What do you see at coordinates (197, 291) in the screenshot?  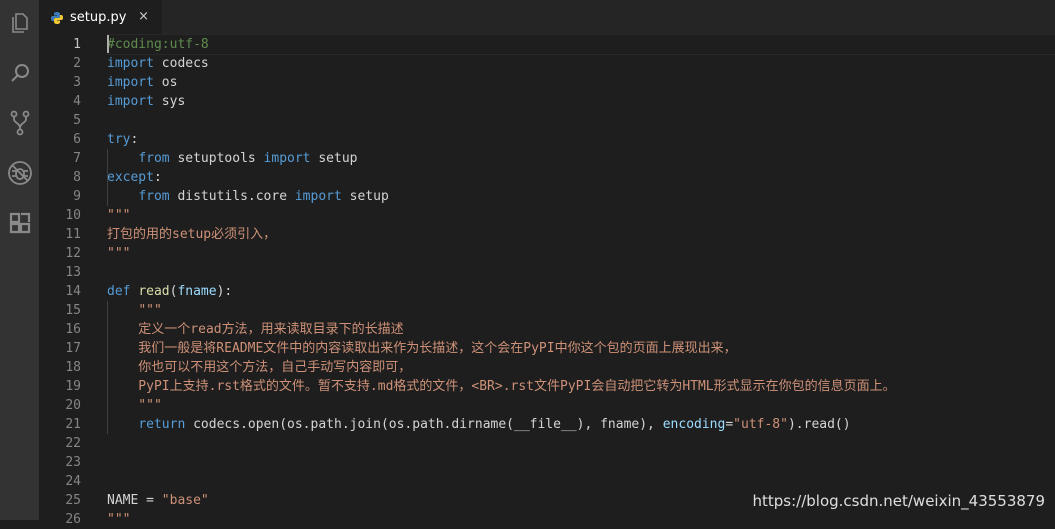 I see `code-token: fname` at bounding box center [197, 291].